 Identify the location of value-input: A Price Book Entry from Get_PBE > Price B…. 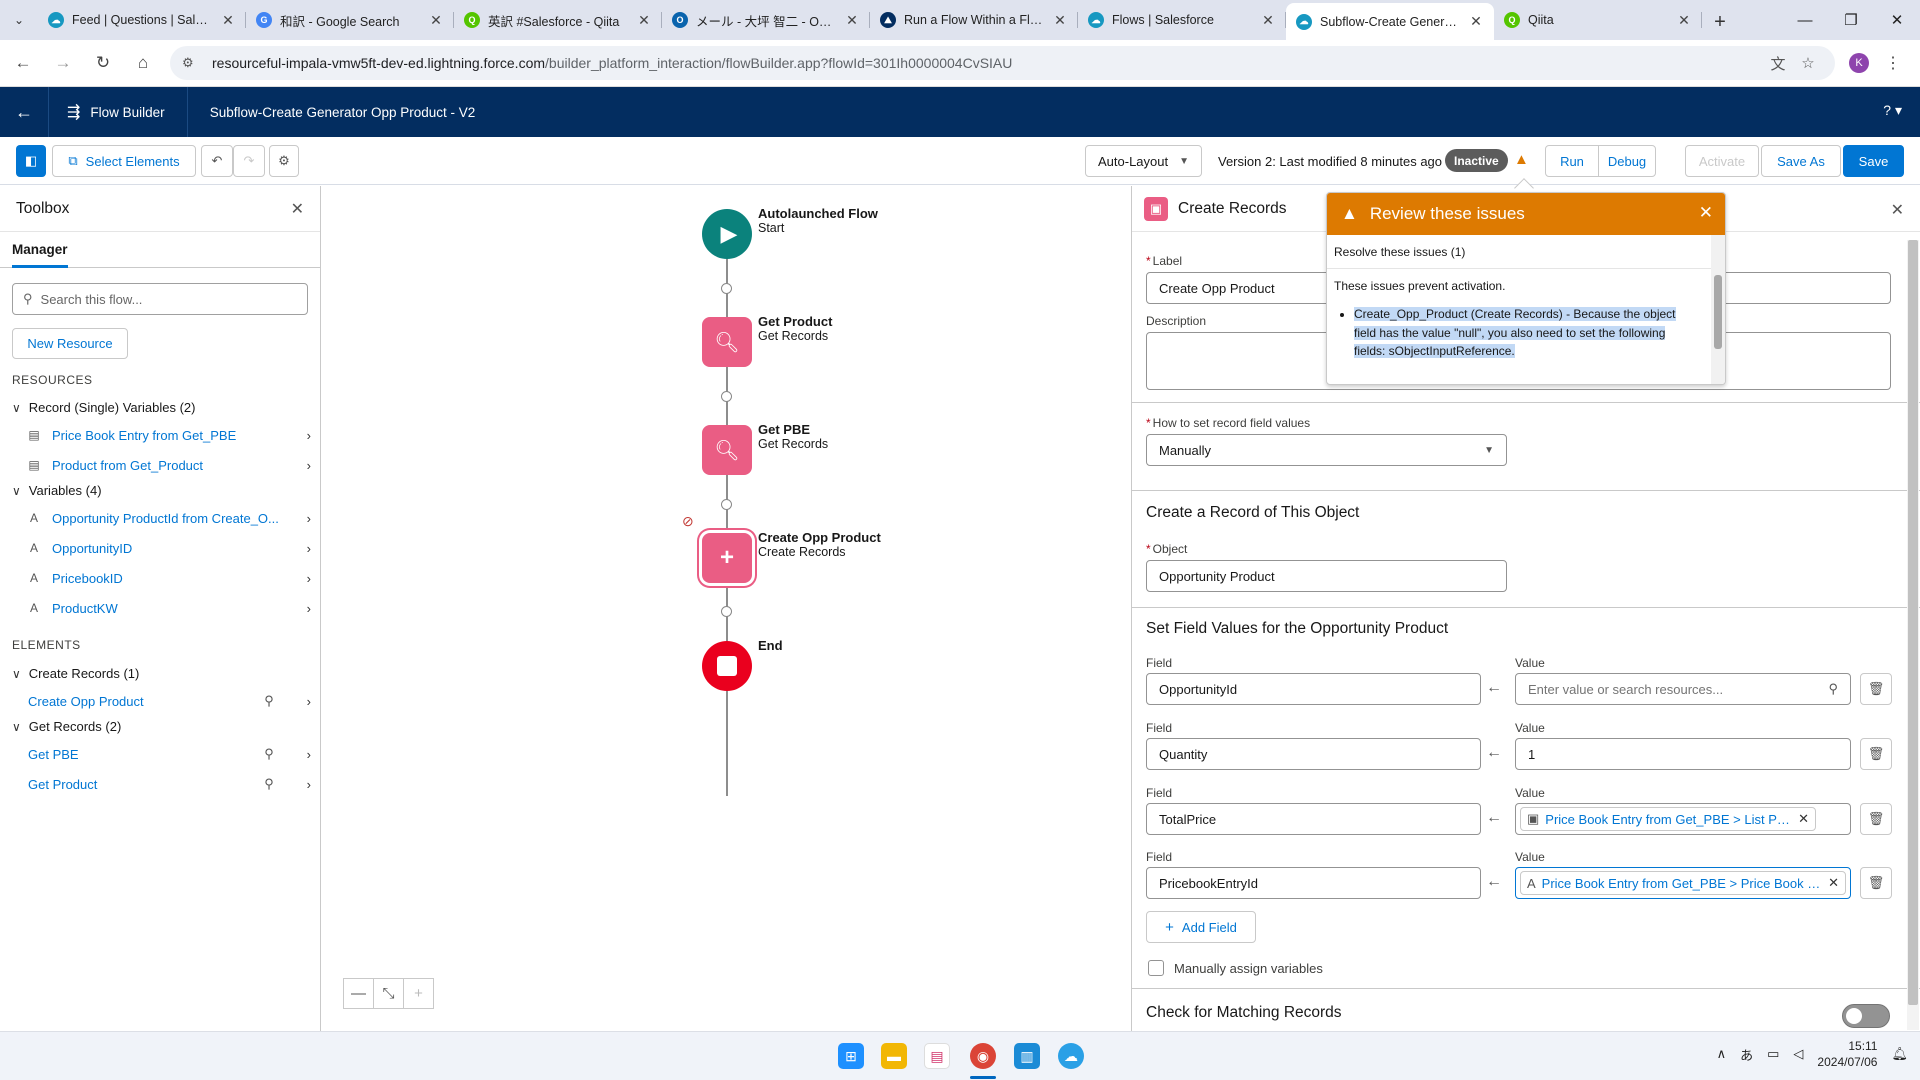
(1683, 883).